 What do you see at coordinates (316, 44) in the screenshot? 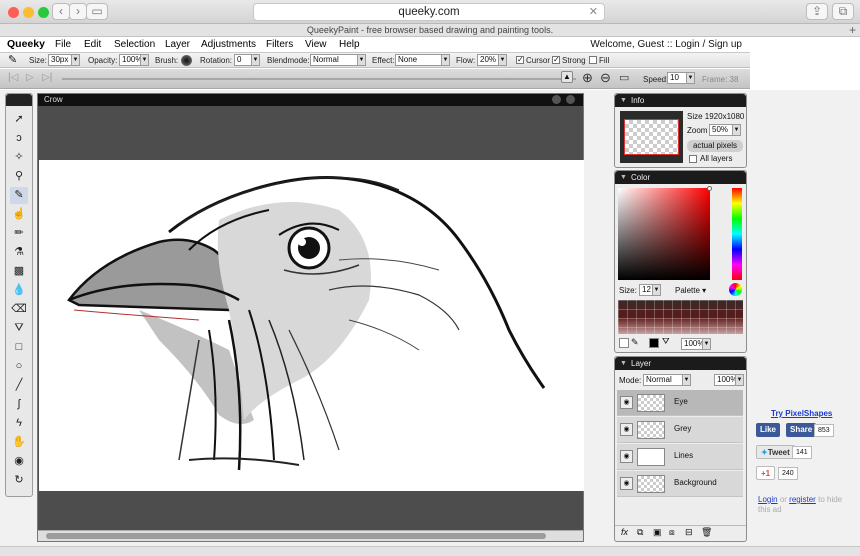
I see `menu-view: View` at bounding box center [316, 44].